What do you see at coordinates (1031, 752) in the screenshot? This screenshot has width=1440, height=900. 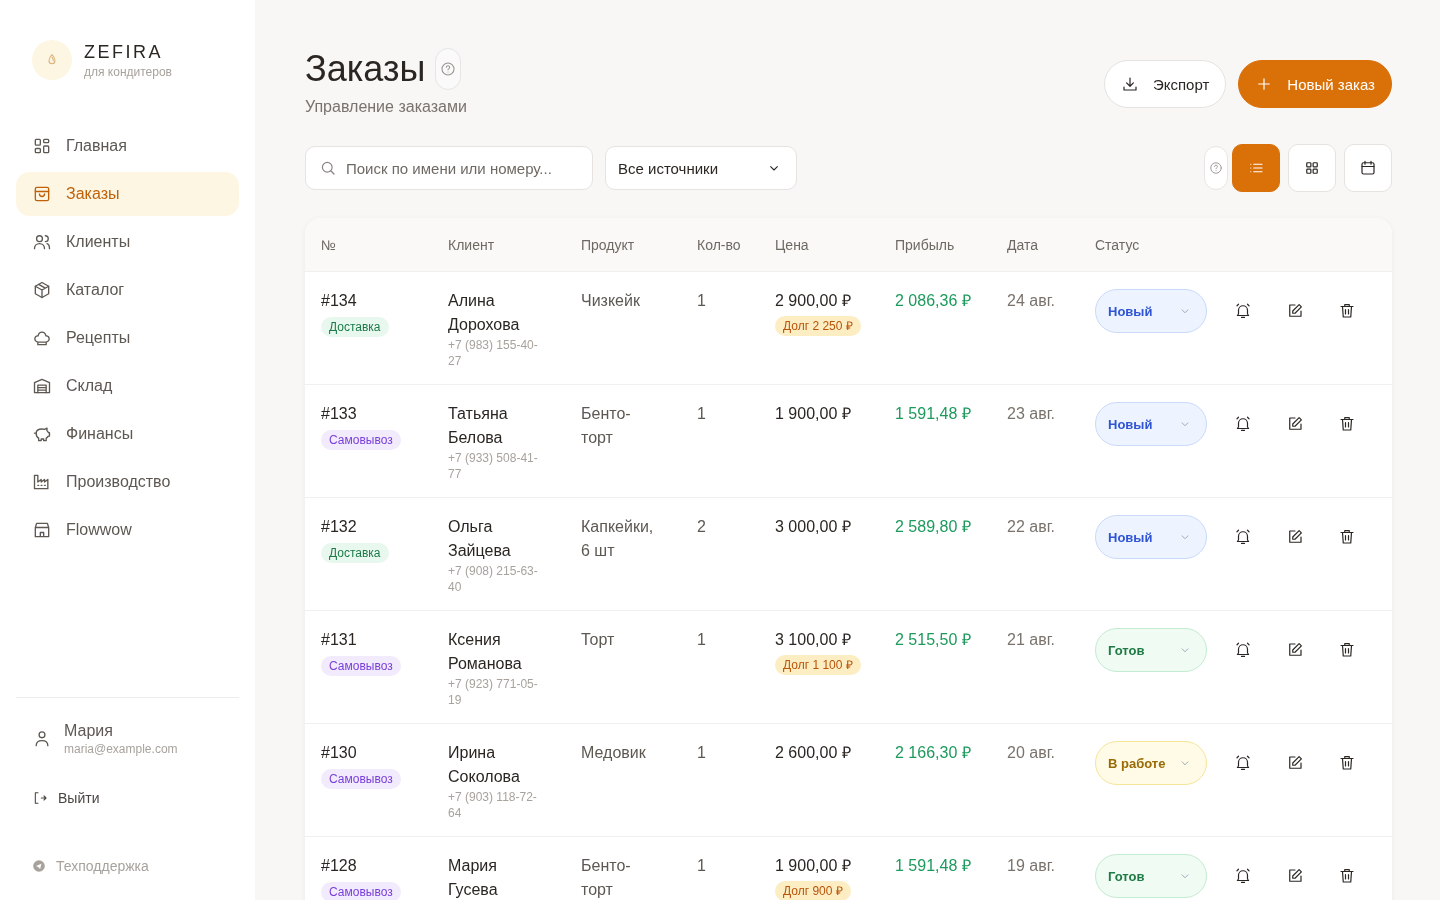 I see `order-date: 20 авг.` at bounding box center [1031, 752].